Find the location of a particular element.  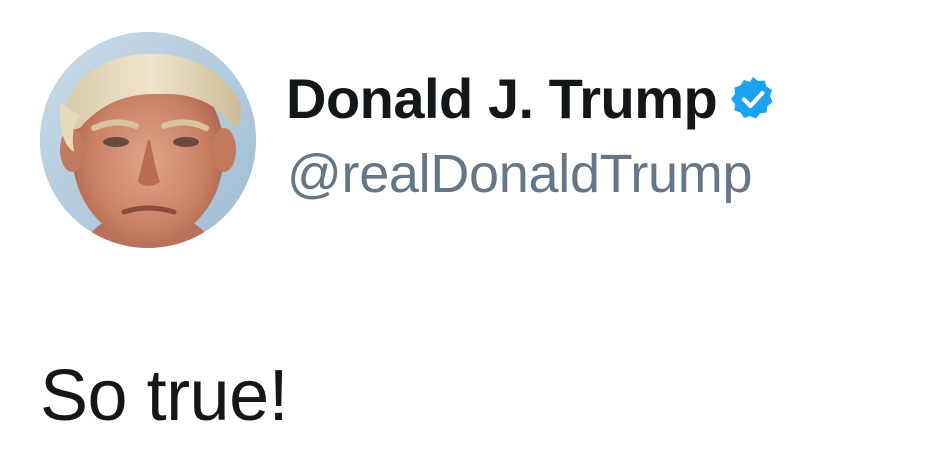

tweet-text: So true! is located at coordinates (164, 396).